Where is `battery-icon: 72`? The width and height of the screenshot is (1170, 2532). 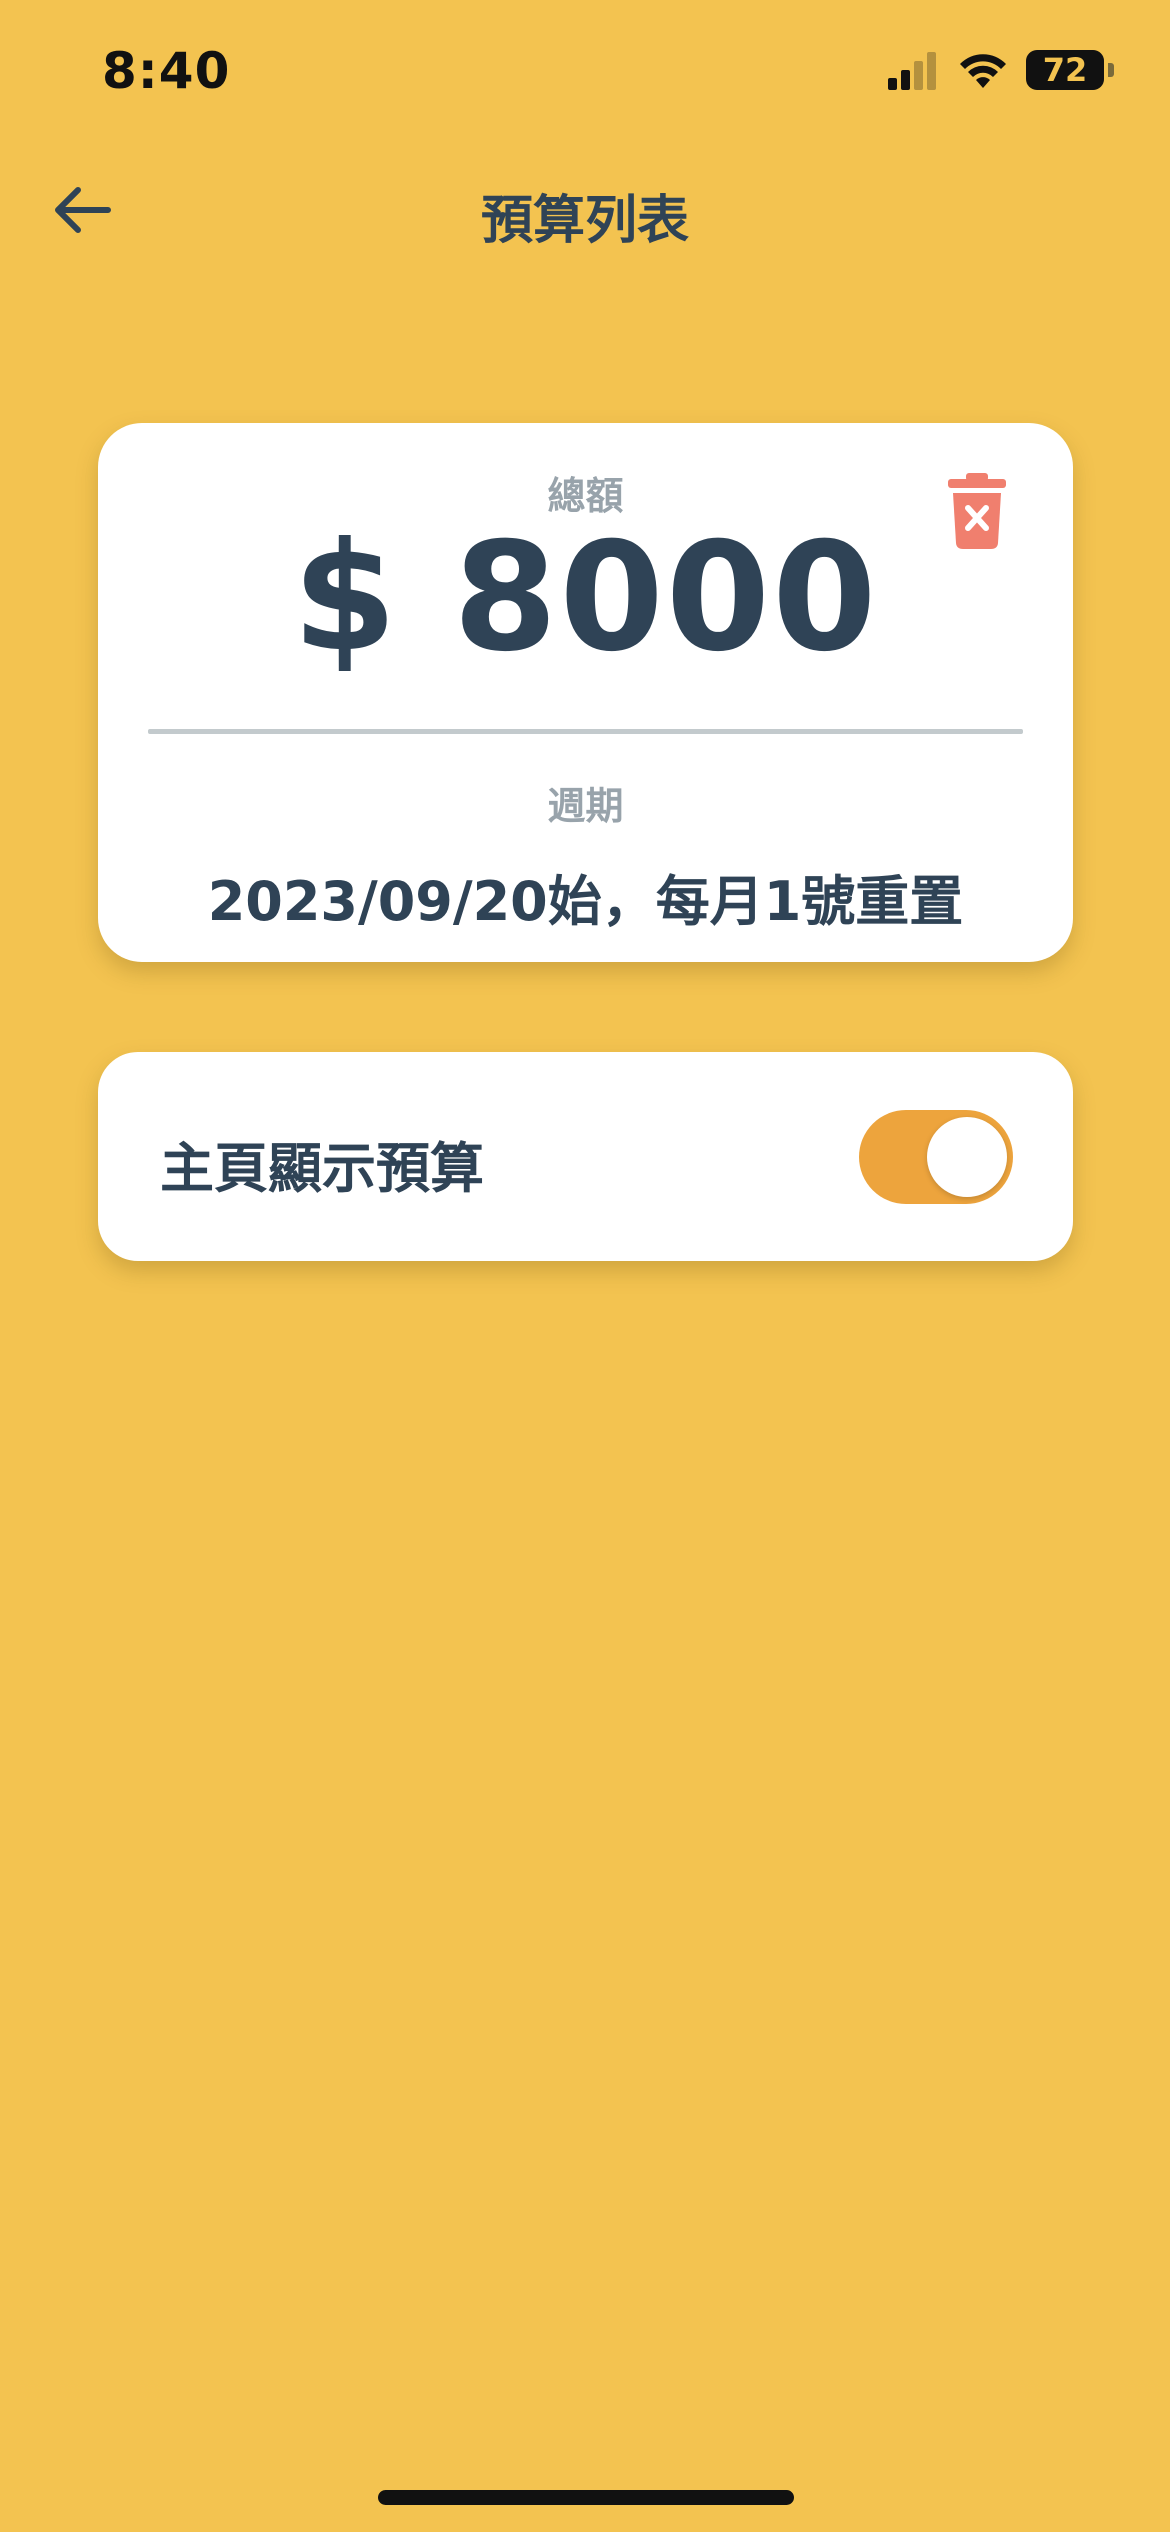
battery-icon: 72 is located at coordinates (1065, 70).